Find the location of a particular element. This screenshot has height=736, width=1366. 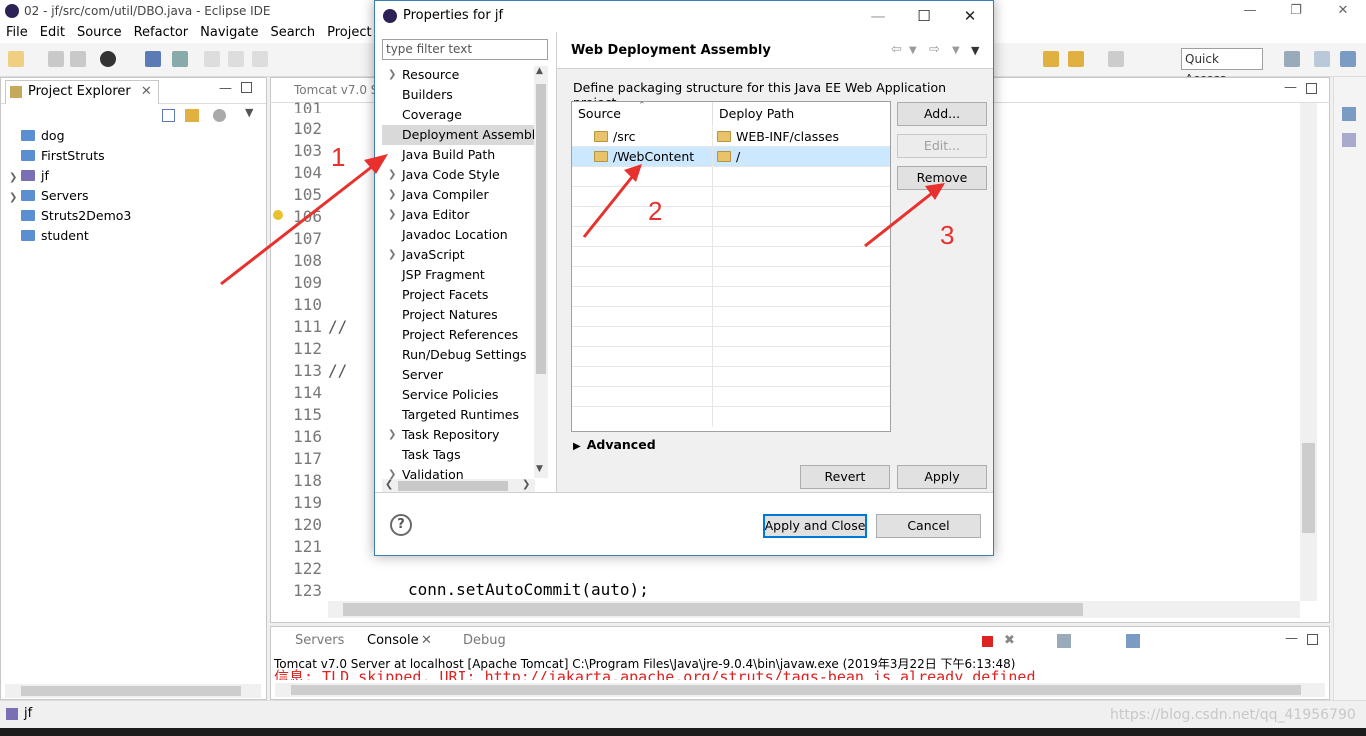

annotation-arrows is located at coordinates (582, 220).